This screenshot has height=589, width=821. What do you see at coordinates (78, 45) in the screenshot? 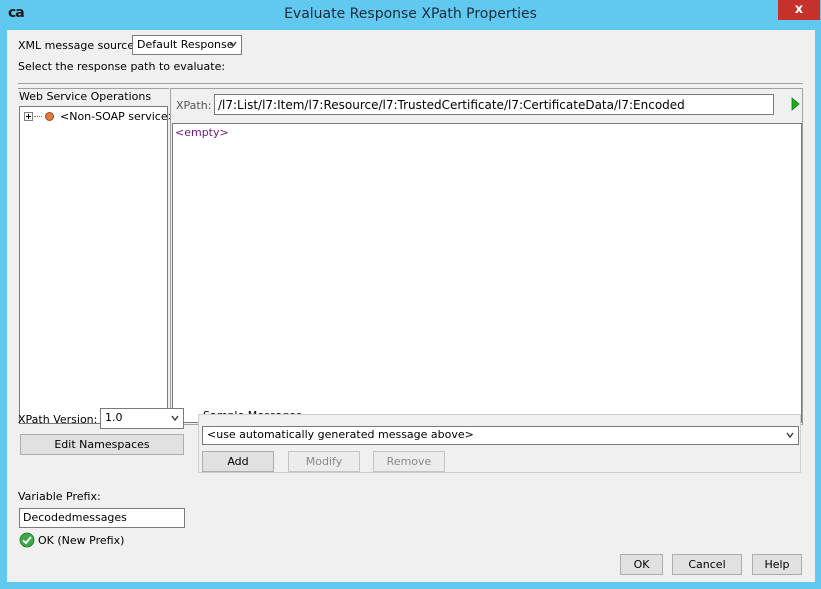
I see `xml-source-label: XML message source:` at bounding box center [78, 45].